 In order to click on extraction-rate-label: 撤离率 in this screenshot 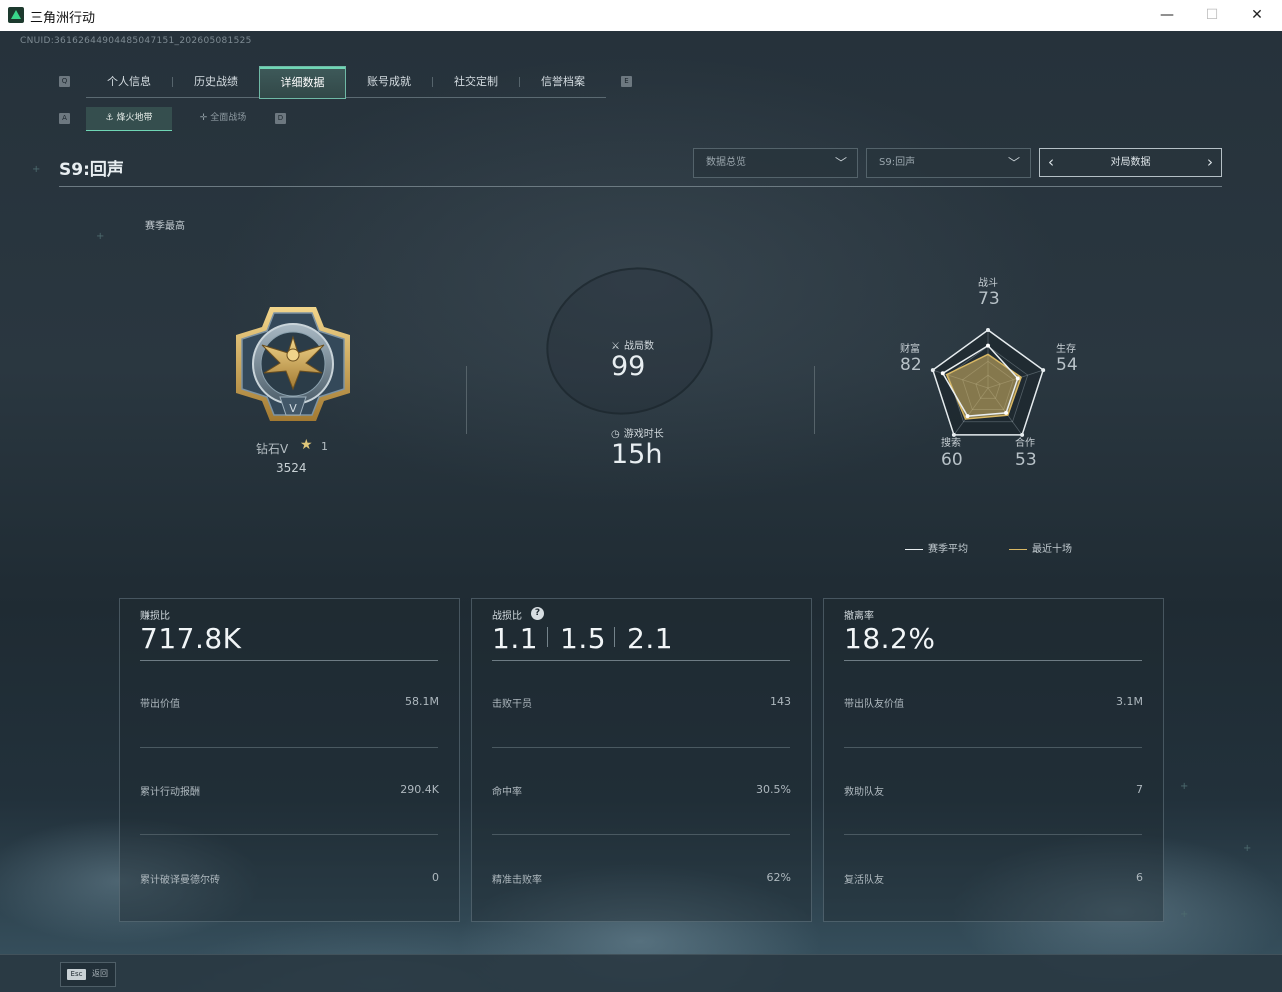, I will do `click(859, 616)`.